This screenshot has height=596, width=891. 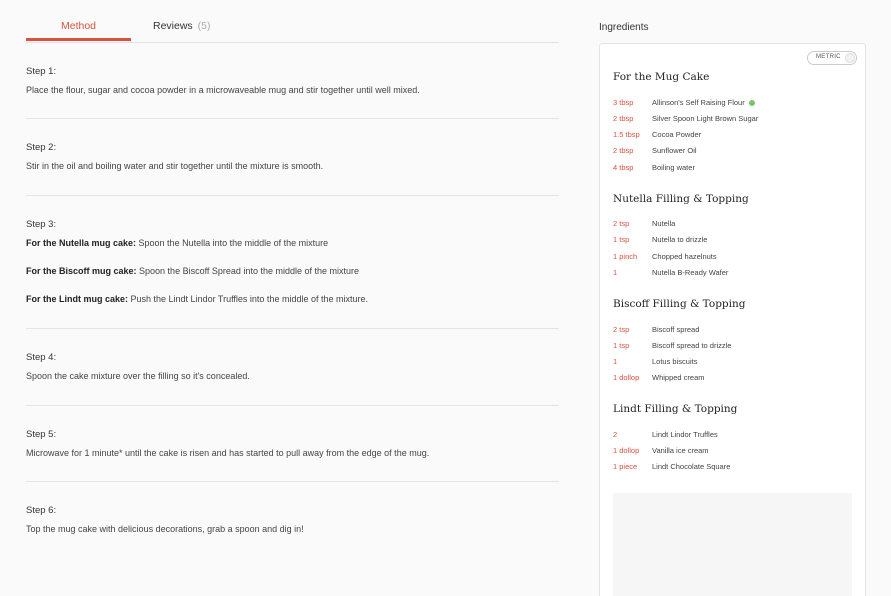 I want to click on ingredient-name: Nutella, so click(x=664, y=223).